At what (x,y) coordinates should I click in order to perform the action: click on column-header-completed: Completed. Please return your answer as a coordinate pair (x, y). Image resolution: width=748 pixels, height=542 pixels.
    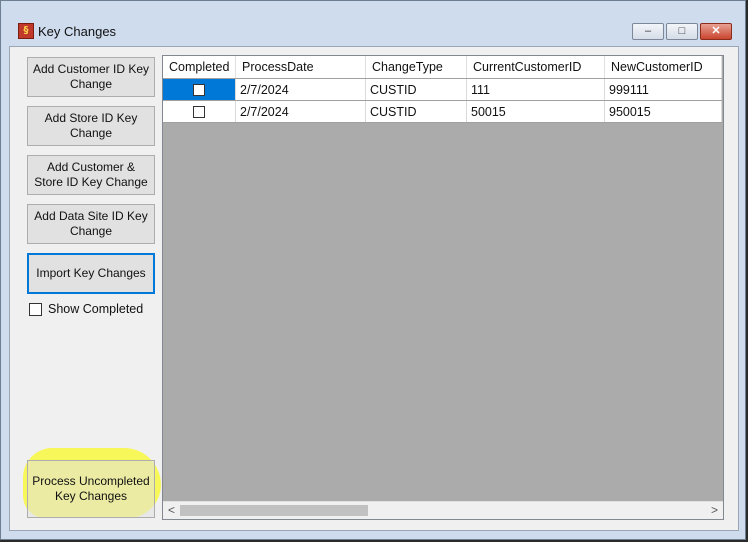
    Looking at the image, I should click on (199, 67).